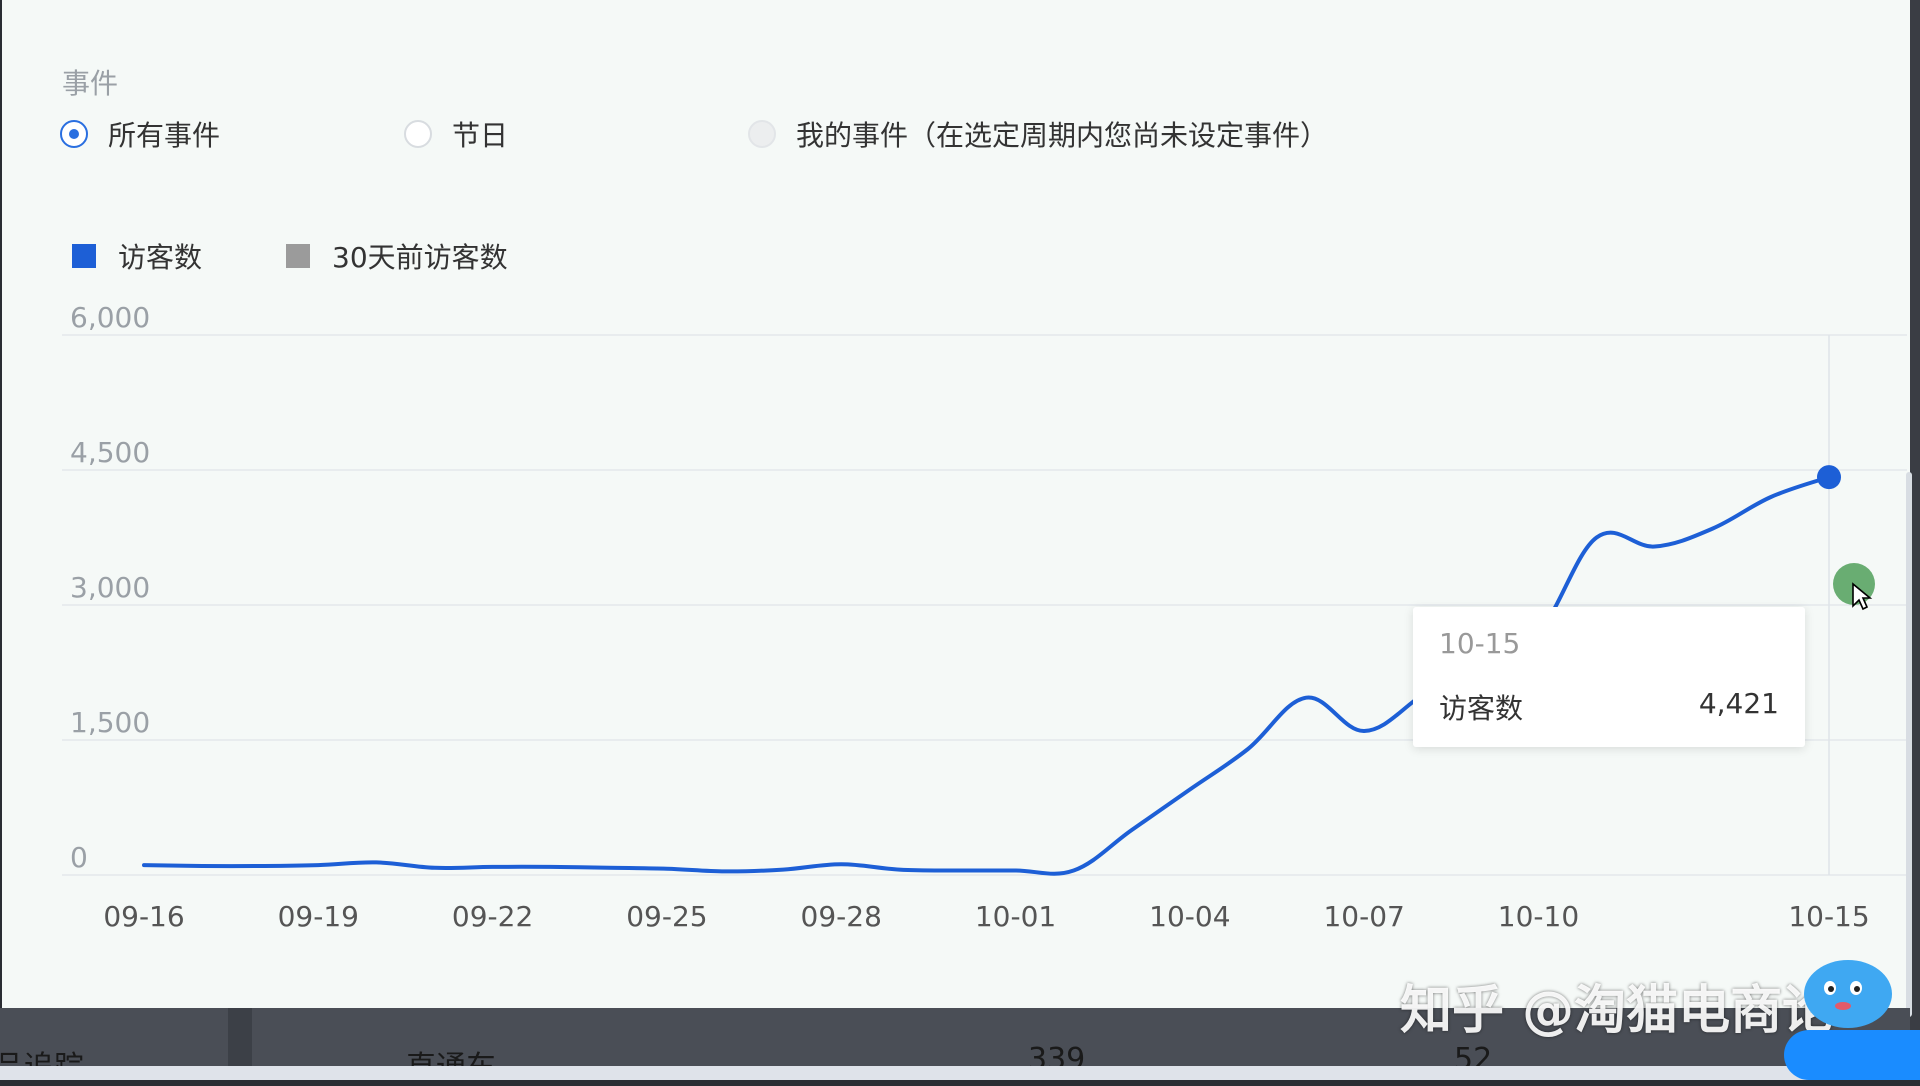  Describe the element at coordinates (79, 857) in the screenshot. I see `y-tick-label: 0` at that location.